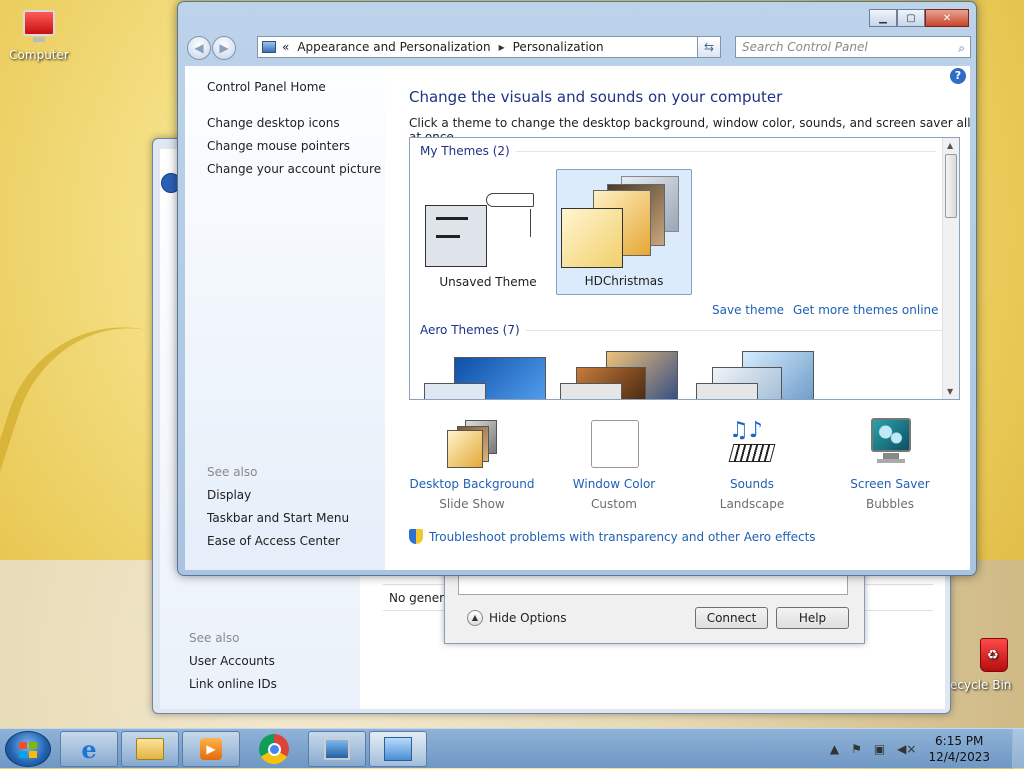 Image resolution: width=1024 pixels, height=769 pixels. I want to click on ease-of-access-link: Ease of Access Center, so click(278, 541).